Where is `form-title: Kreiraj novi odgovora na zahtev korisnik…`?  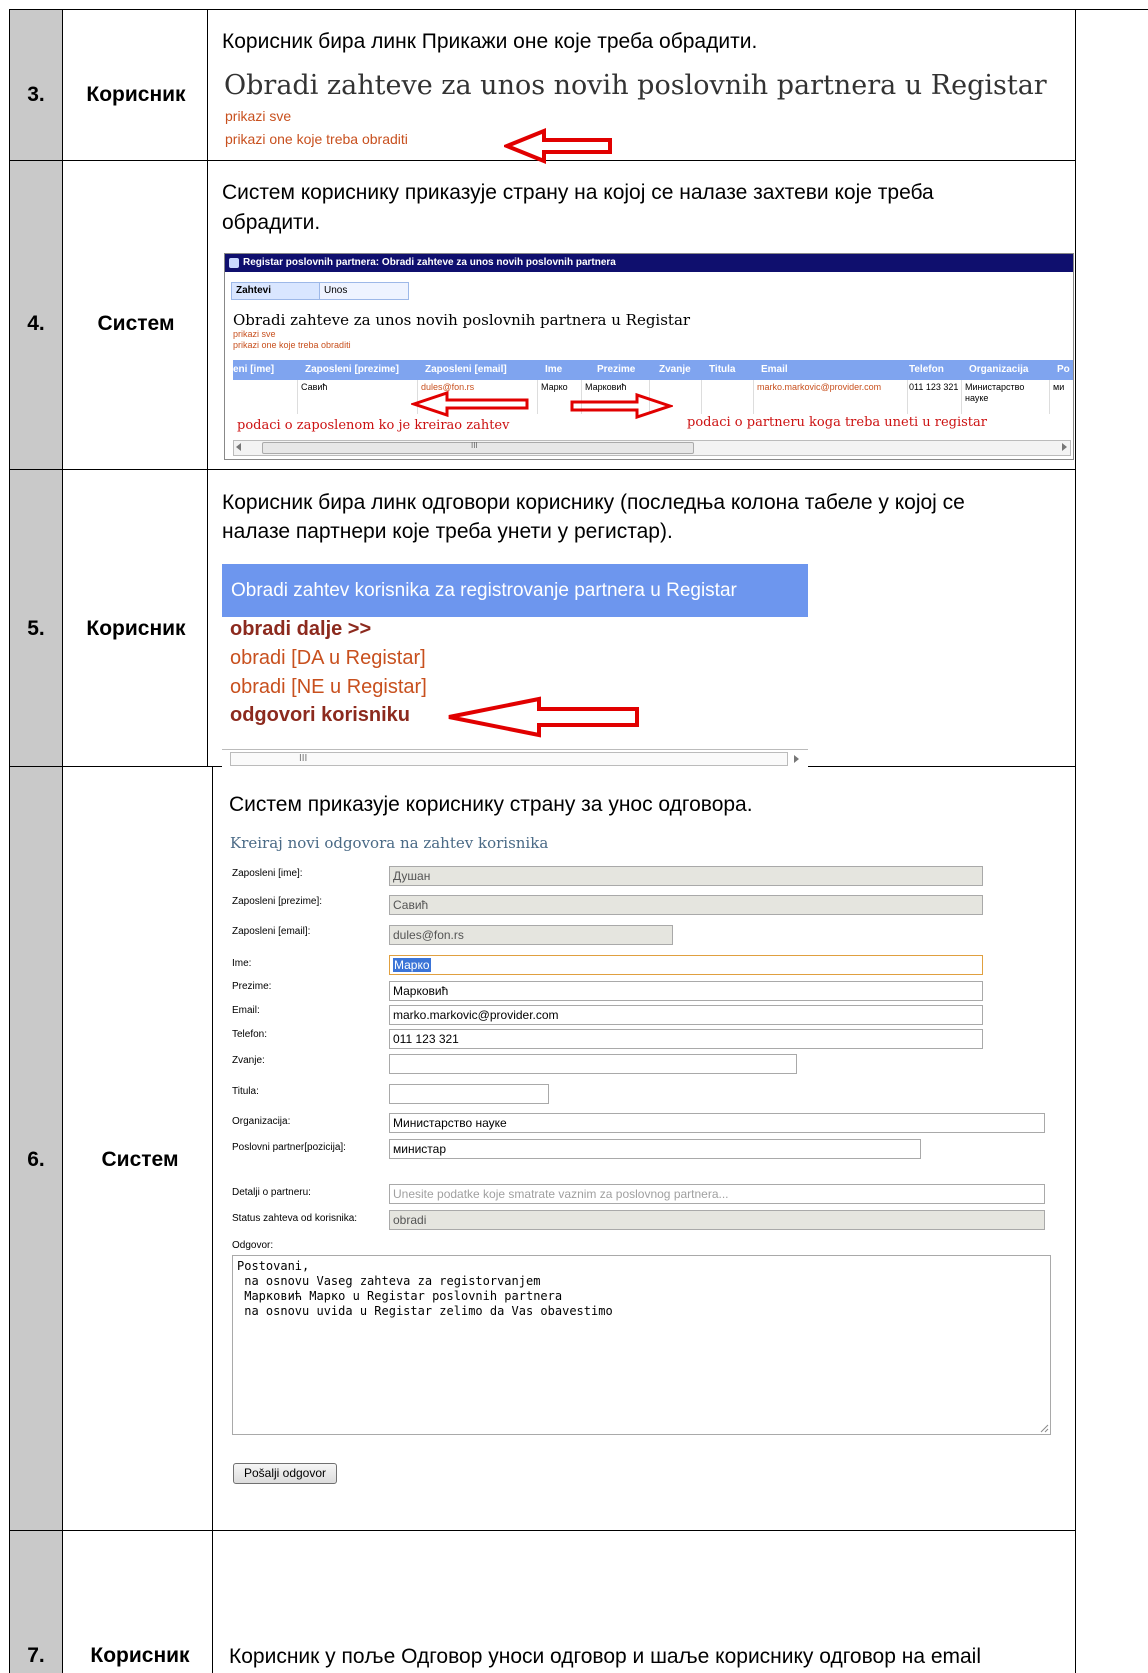
form-title: Kreiraj novi odgovora na zahtev korisnik… is located at coordinates (389, 843).